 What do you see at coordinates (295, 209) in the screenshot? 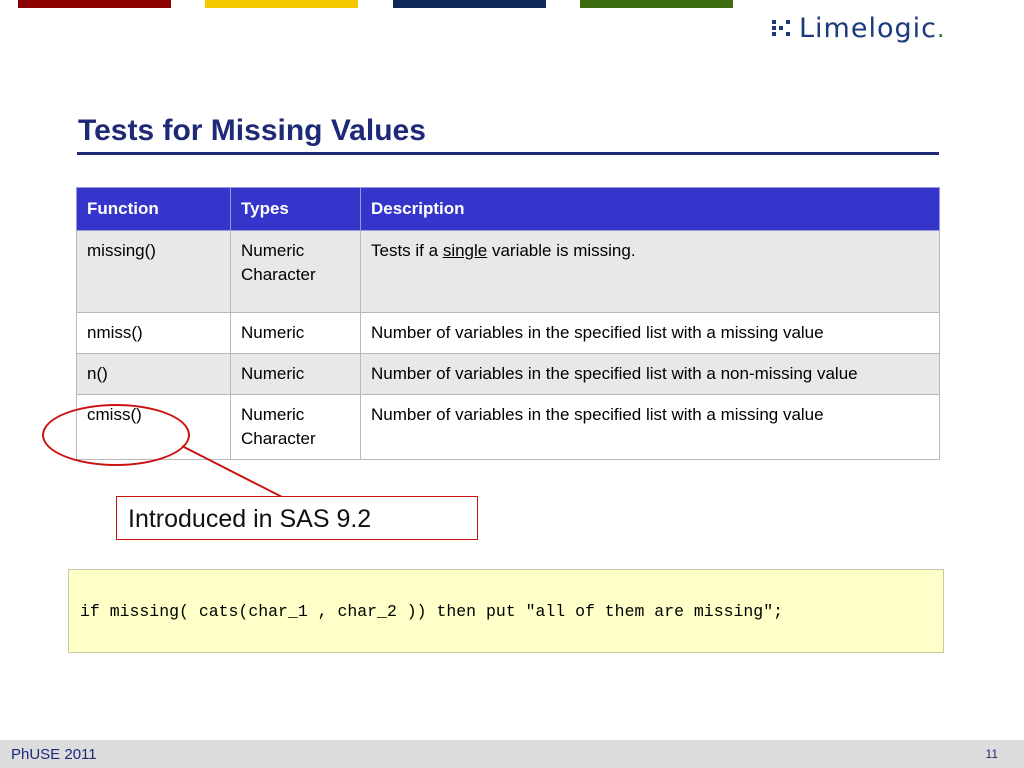
I see `header-types: Types` at bounding box center [295, 209].